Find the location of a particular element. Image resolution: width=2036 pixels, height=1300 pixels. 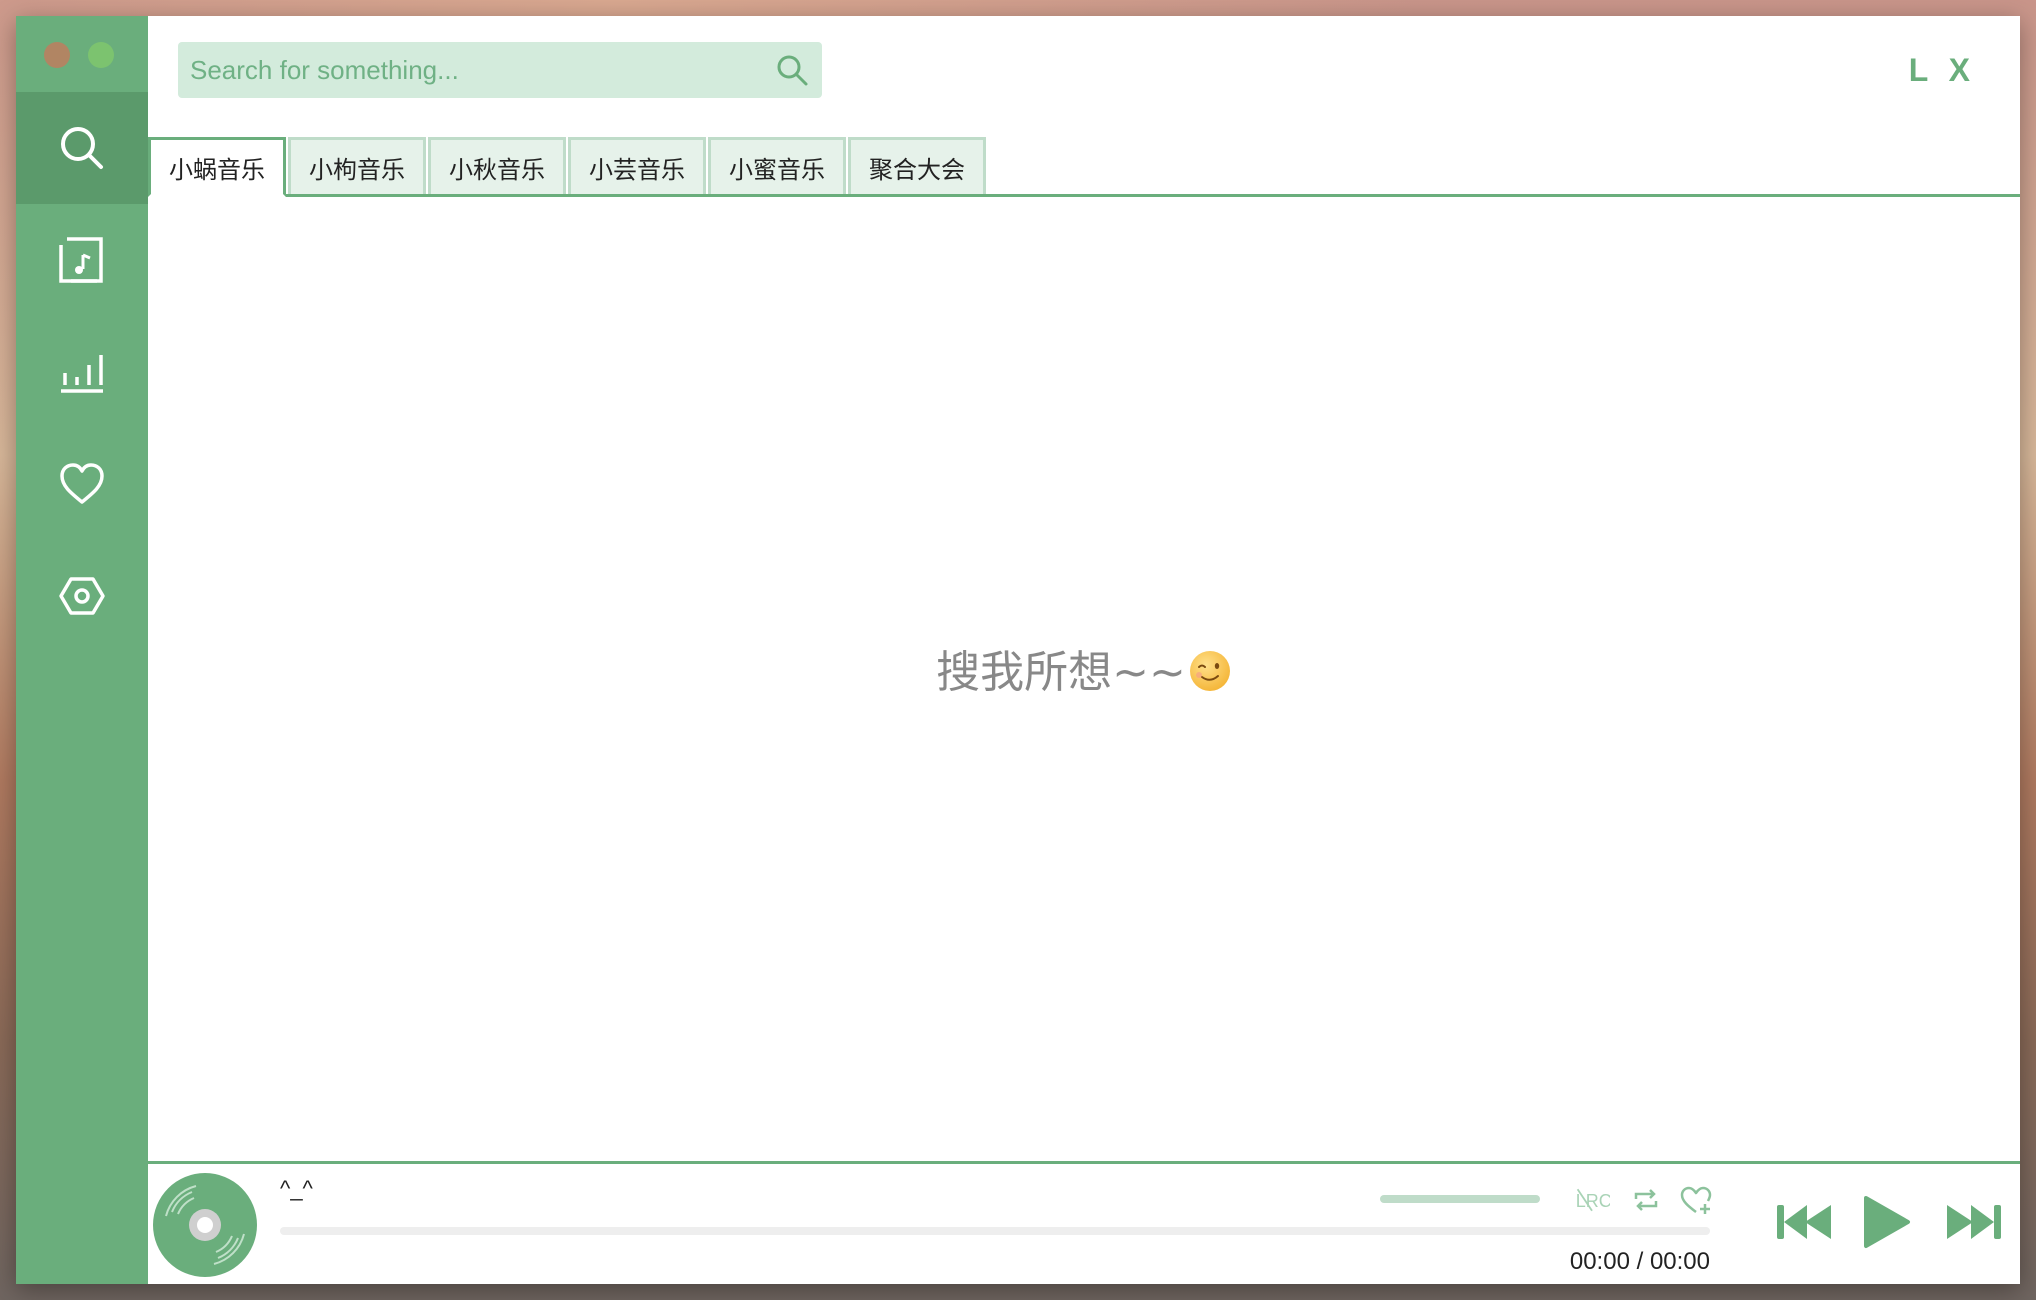

tab-source-2: 小枸音乐 is located at coordinates (357, 165).